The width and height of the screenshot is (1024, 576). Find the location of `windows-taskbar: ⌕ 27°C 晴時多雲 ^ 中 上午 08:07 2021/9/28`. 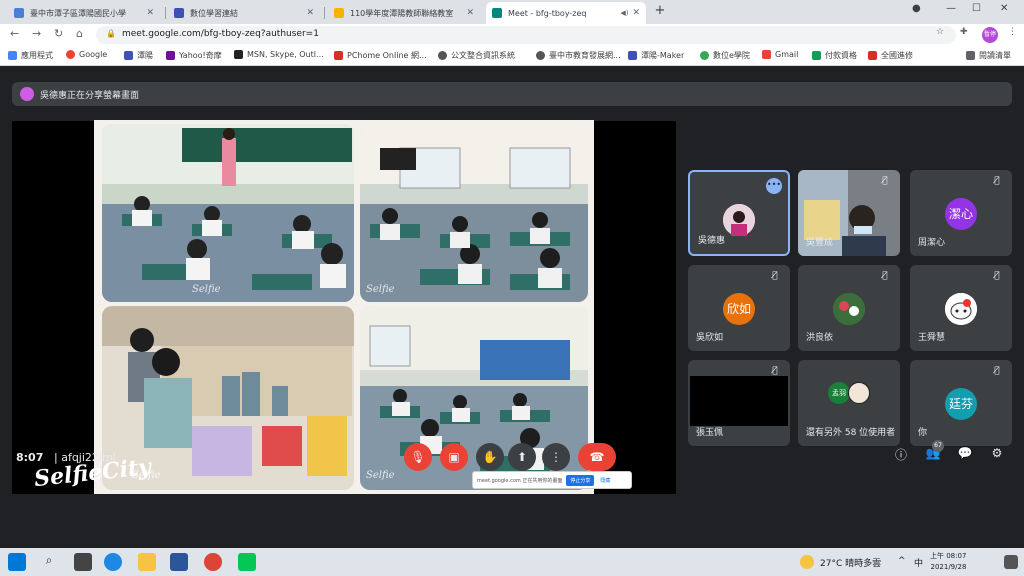

windows-taskbar: ⌕ 27°C 晴時多雲 ^ 中 上午 08:07 2021/9/28 is located at coordinates (512, 562).